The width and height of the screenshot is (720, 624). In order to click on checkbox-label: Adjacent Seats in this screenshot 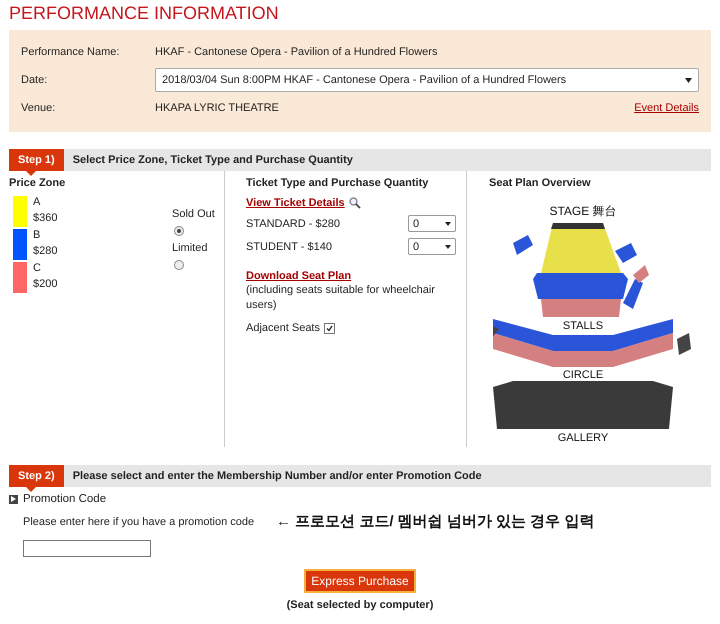, I will do `click(283, 328)`.